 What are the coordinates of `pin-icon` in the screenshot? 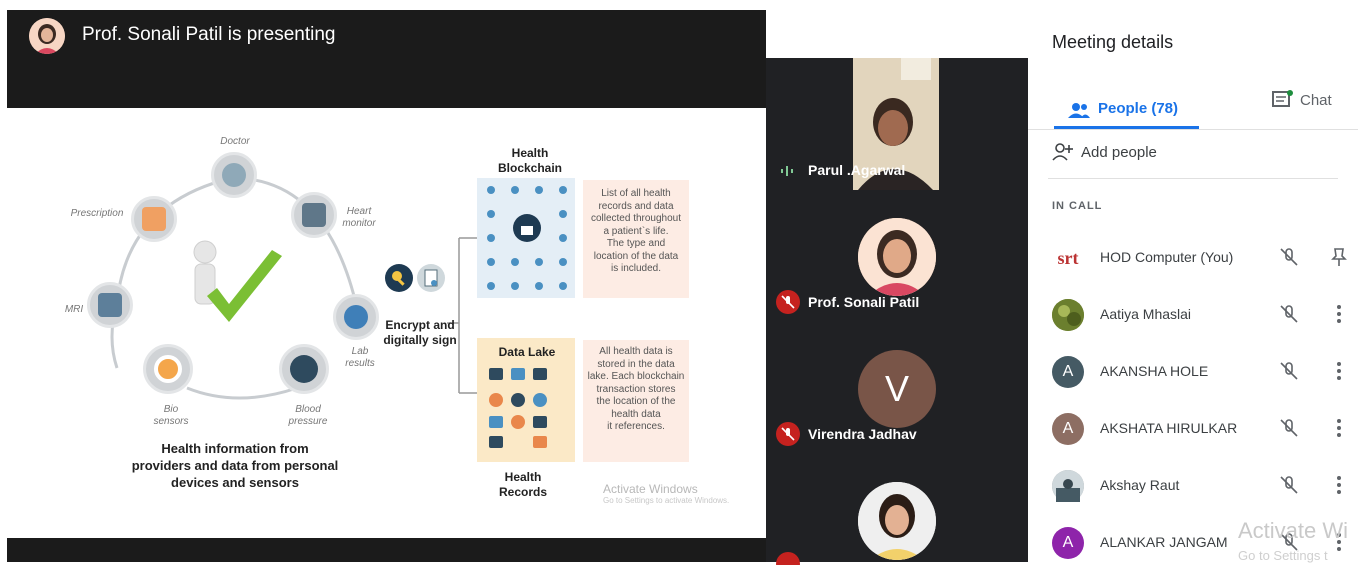 It's located at (1339, 257).